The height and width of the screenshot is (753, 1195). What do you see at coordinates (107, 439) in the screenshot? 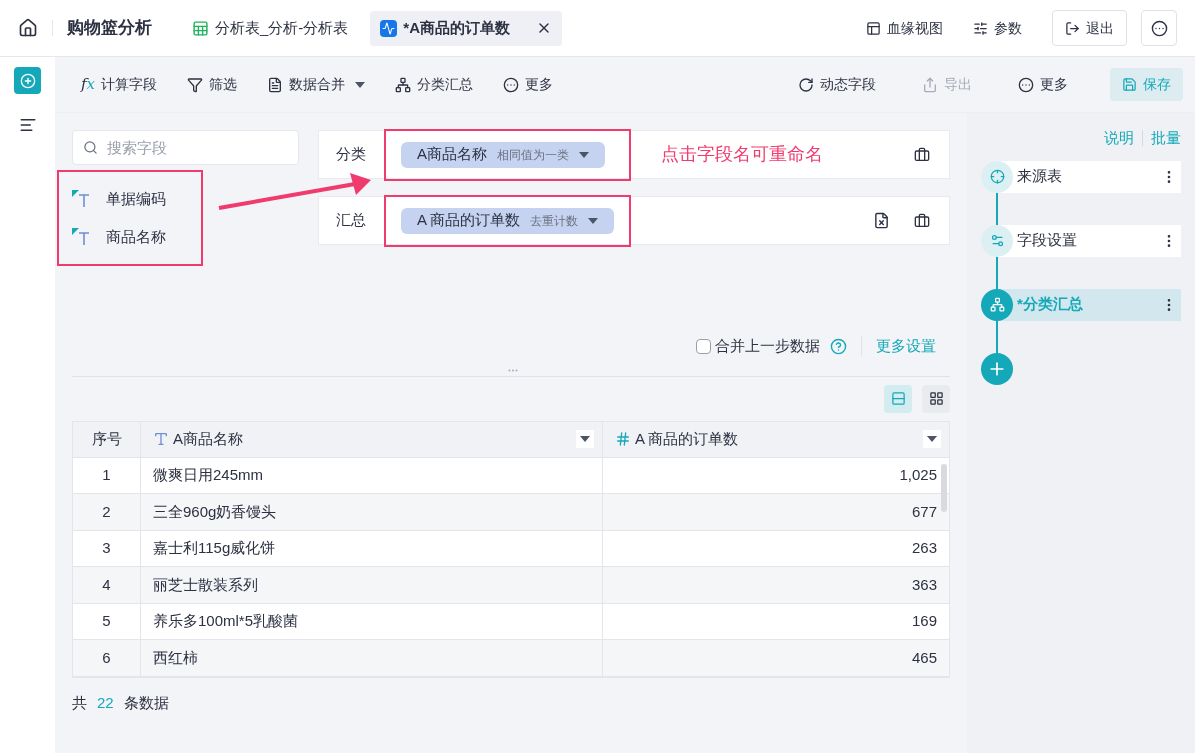
I see `column-header: 序号` at bounding box center [107, 439].